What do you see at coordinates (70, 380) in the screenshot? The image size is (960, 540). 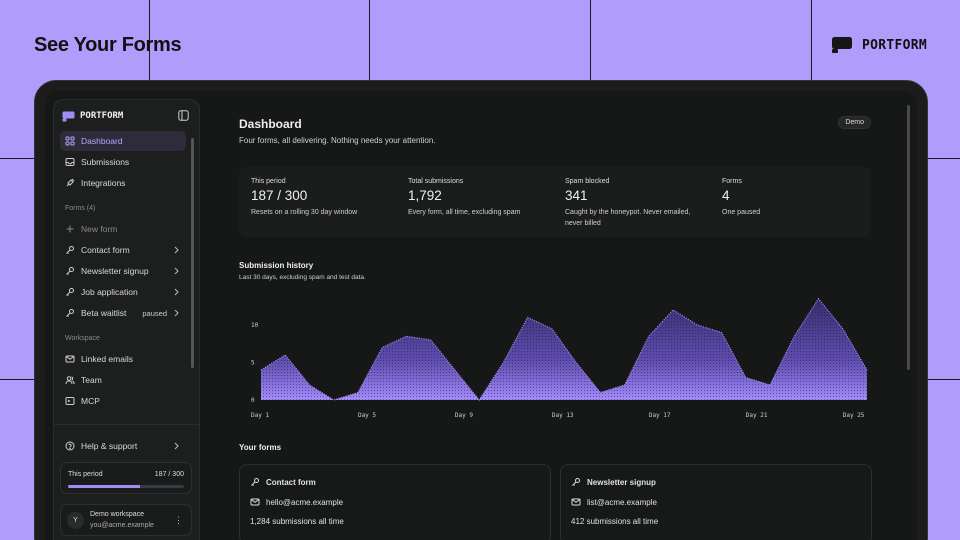 I see `users-icon` at bounding box center [70, 380].